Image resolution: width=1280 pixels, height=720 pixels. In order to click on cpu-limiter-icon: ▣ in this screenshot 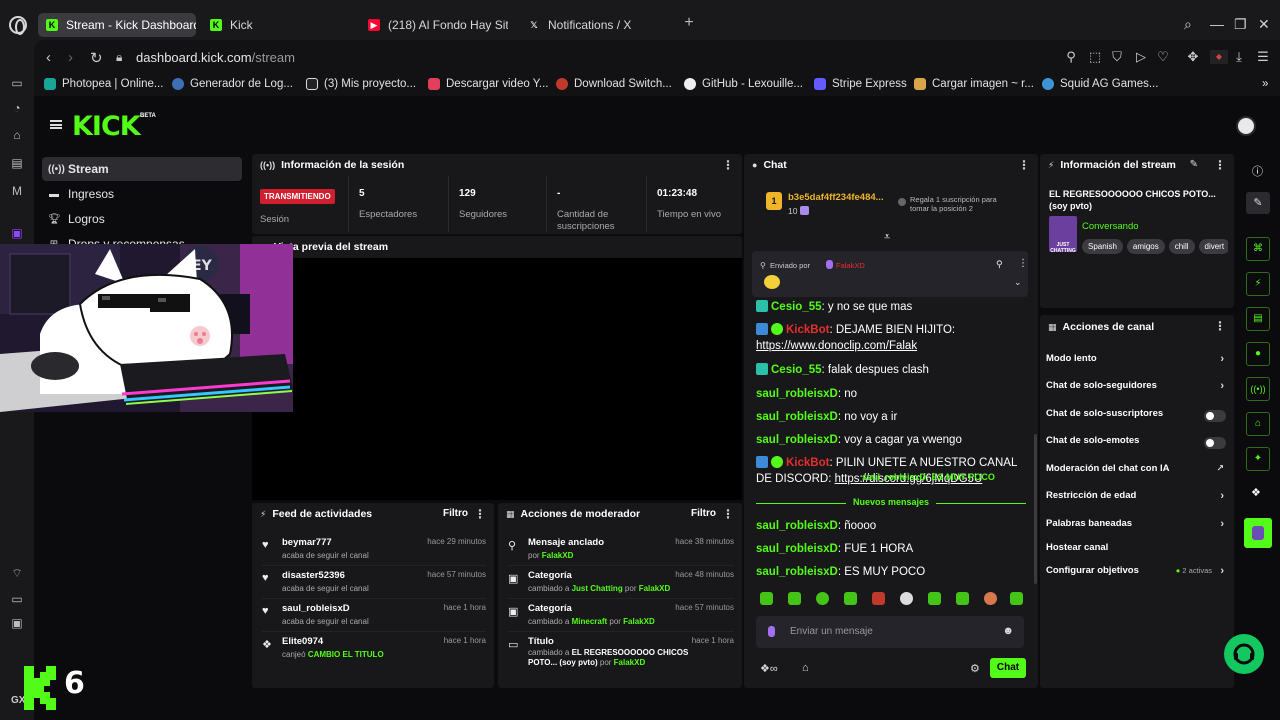, I will do `click(17, 623)`.